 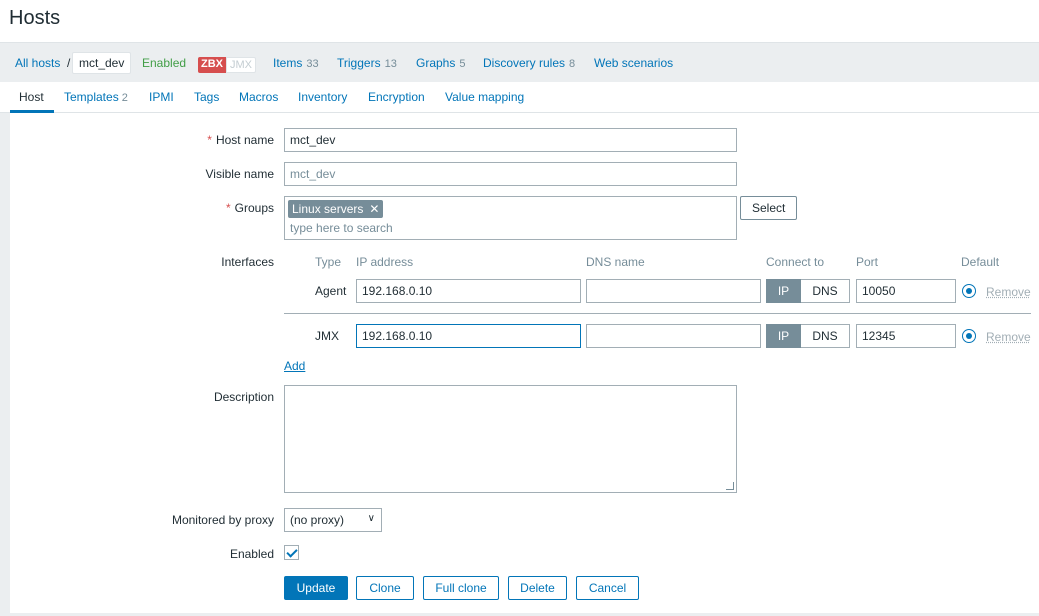 I want to click on add-interface-link: Add, so click(x=294, y=366).